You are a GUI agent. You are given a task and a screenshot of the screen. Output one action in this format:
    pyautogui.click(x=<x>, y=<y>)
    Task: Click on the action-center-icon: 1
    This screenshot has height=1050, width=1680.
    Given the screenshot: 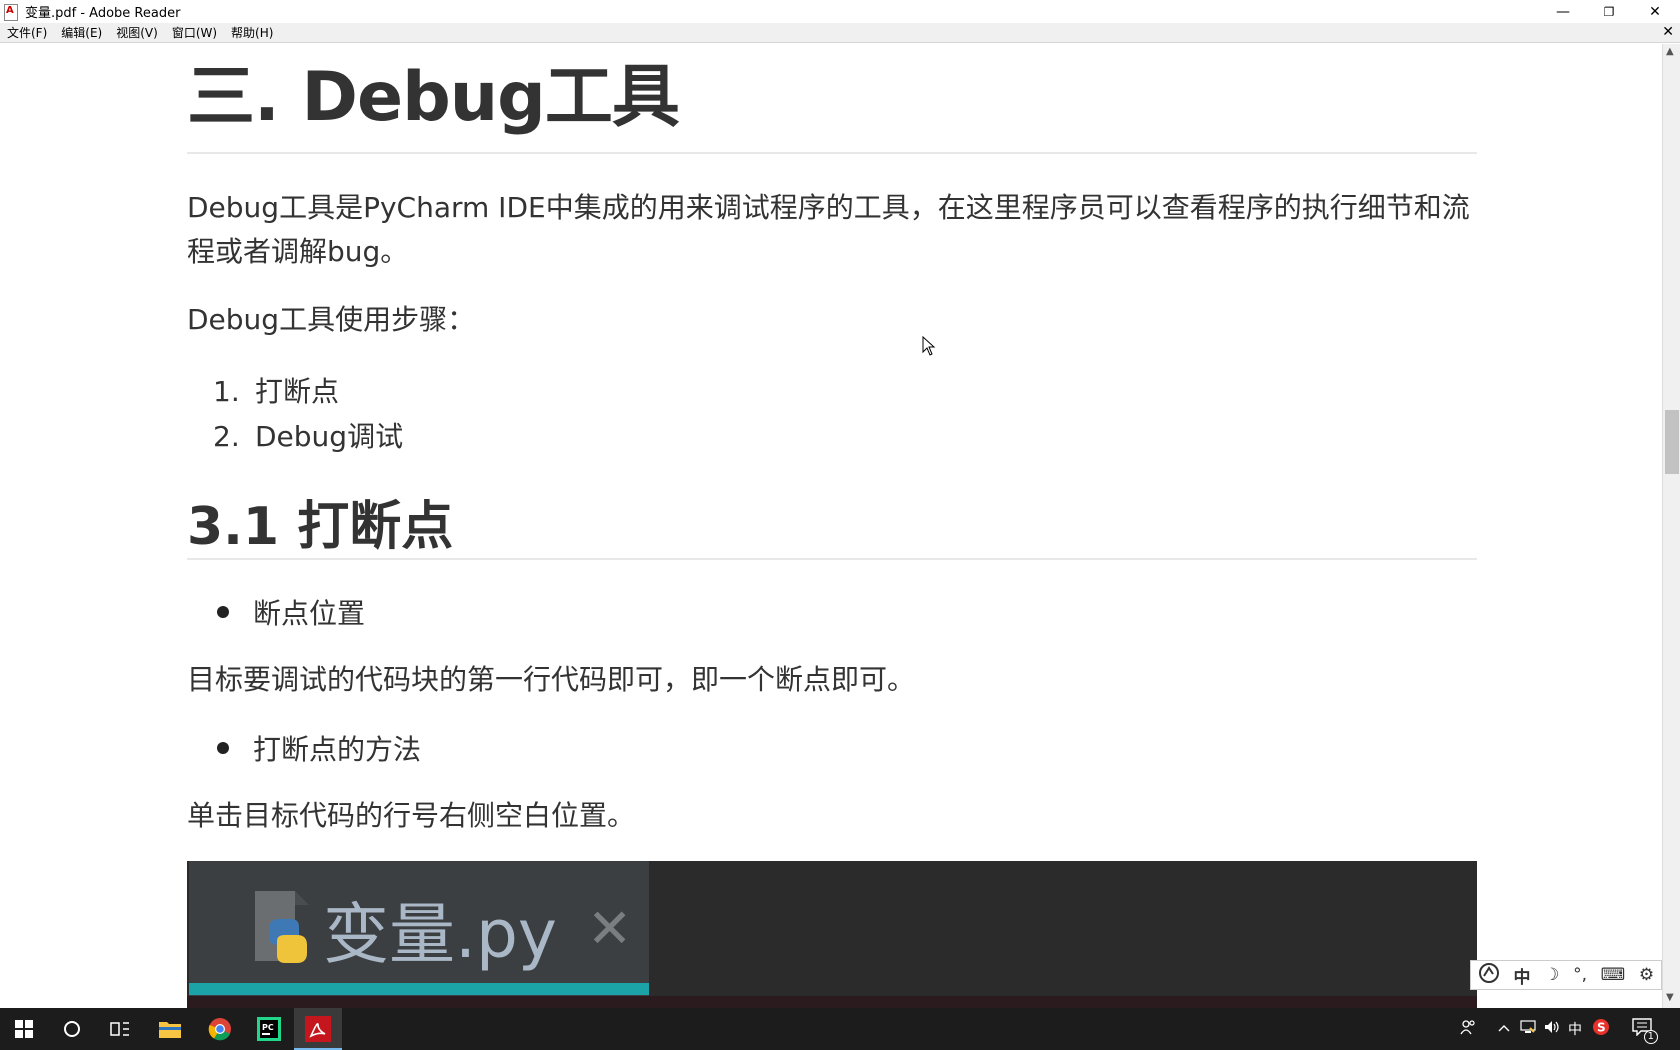 What is the action you would take?
    pyautogui.click(x=1645, y=1031)
    